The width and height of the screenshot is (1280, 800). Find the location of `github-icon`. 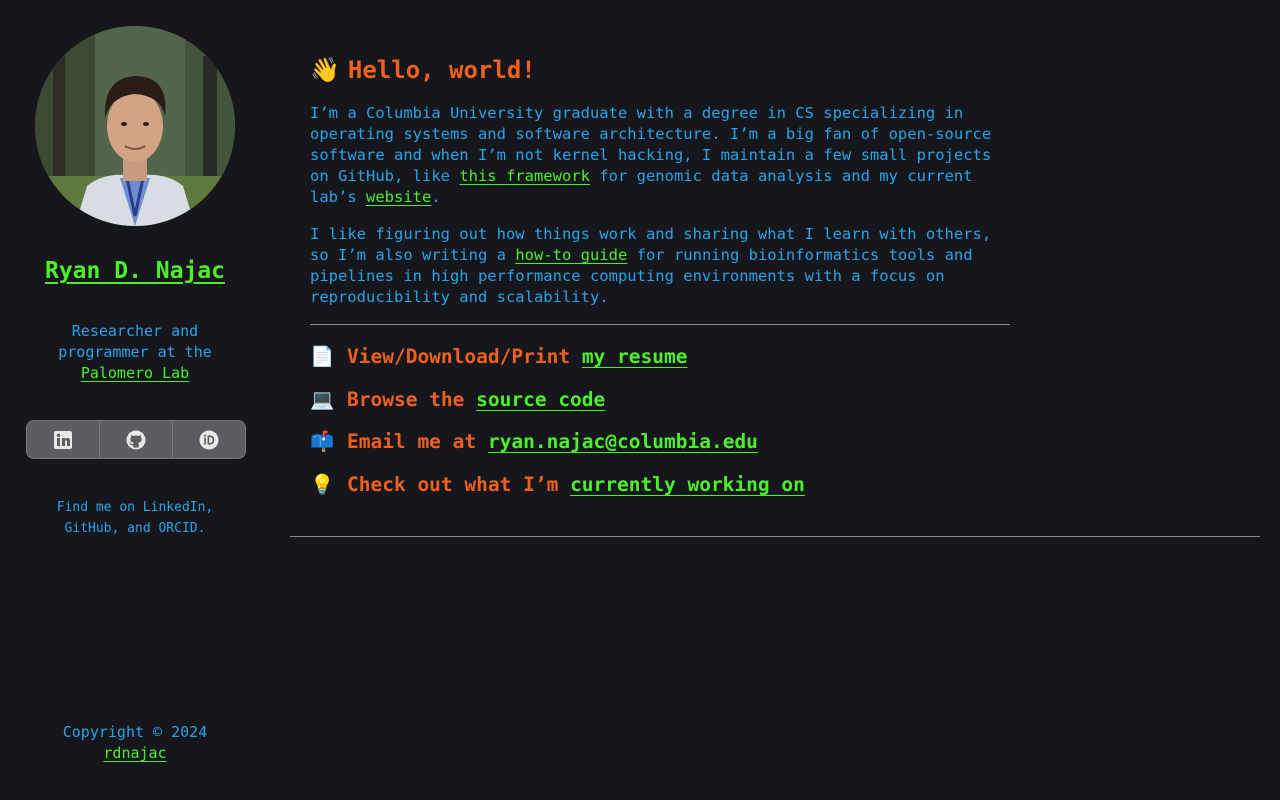

github-icon is located at coordinates (136, 439).